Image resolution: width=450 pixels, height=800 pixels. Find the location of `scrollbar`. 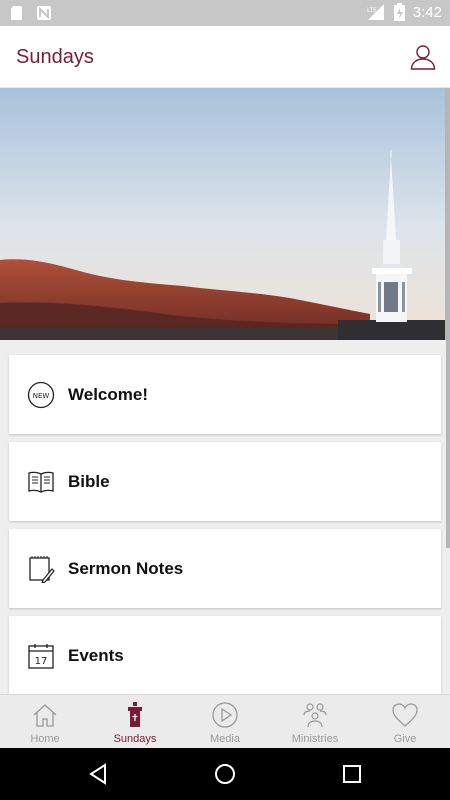

scrollbar is located at coordinates (448, 318).